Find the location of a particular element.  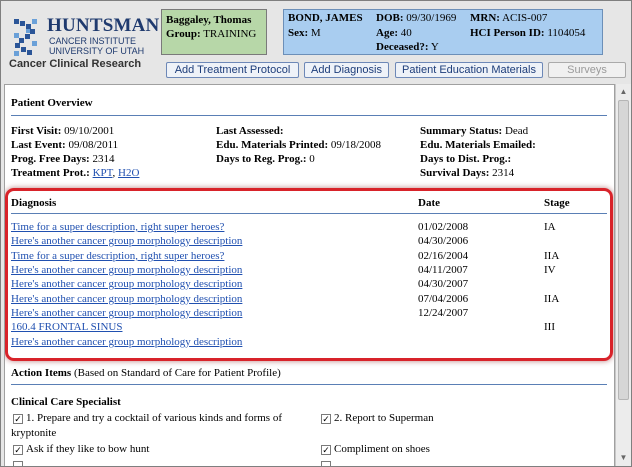

diagnosis-row-date: 07/04/2006 is located at coordinates (443, 299).